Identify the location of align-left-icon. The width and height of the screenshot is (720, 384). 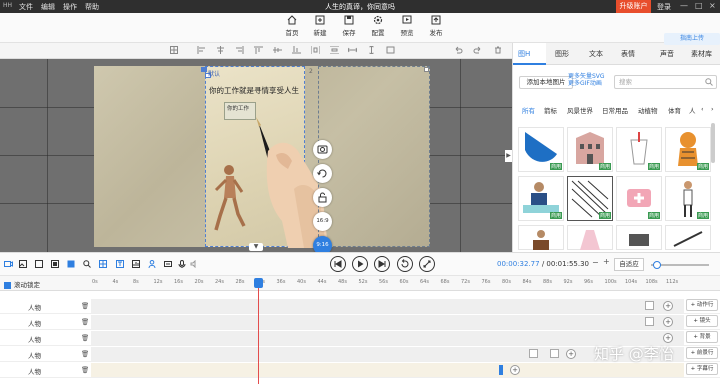
(201, 50).